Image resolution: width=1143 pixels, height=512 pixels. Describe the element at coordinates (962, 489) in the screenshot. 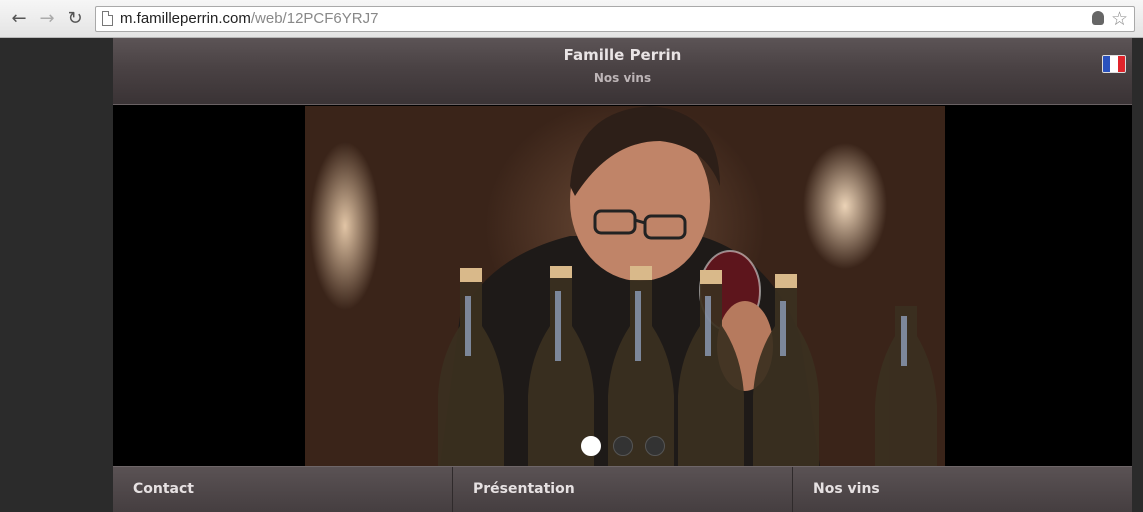

I see `menu-item-nos-vins: Nos vins` at that location.